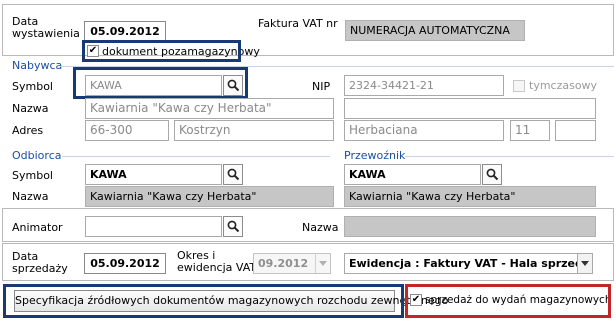 Image resolution: width=616 pixels, height=323 pixels. I want to click on recipient-name-field: Kawiarnia "Kawa czy Herbata", so click(209, 196).